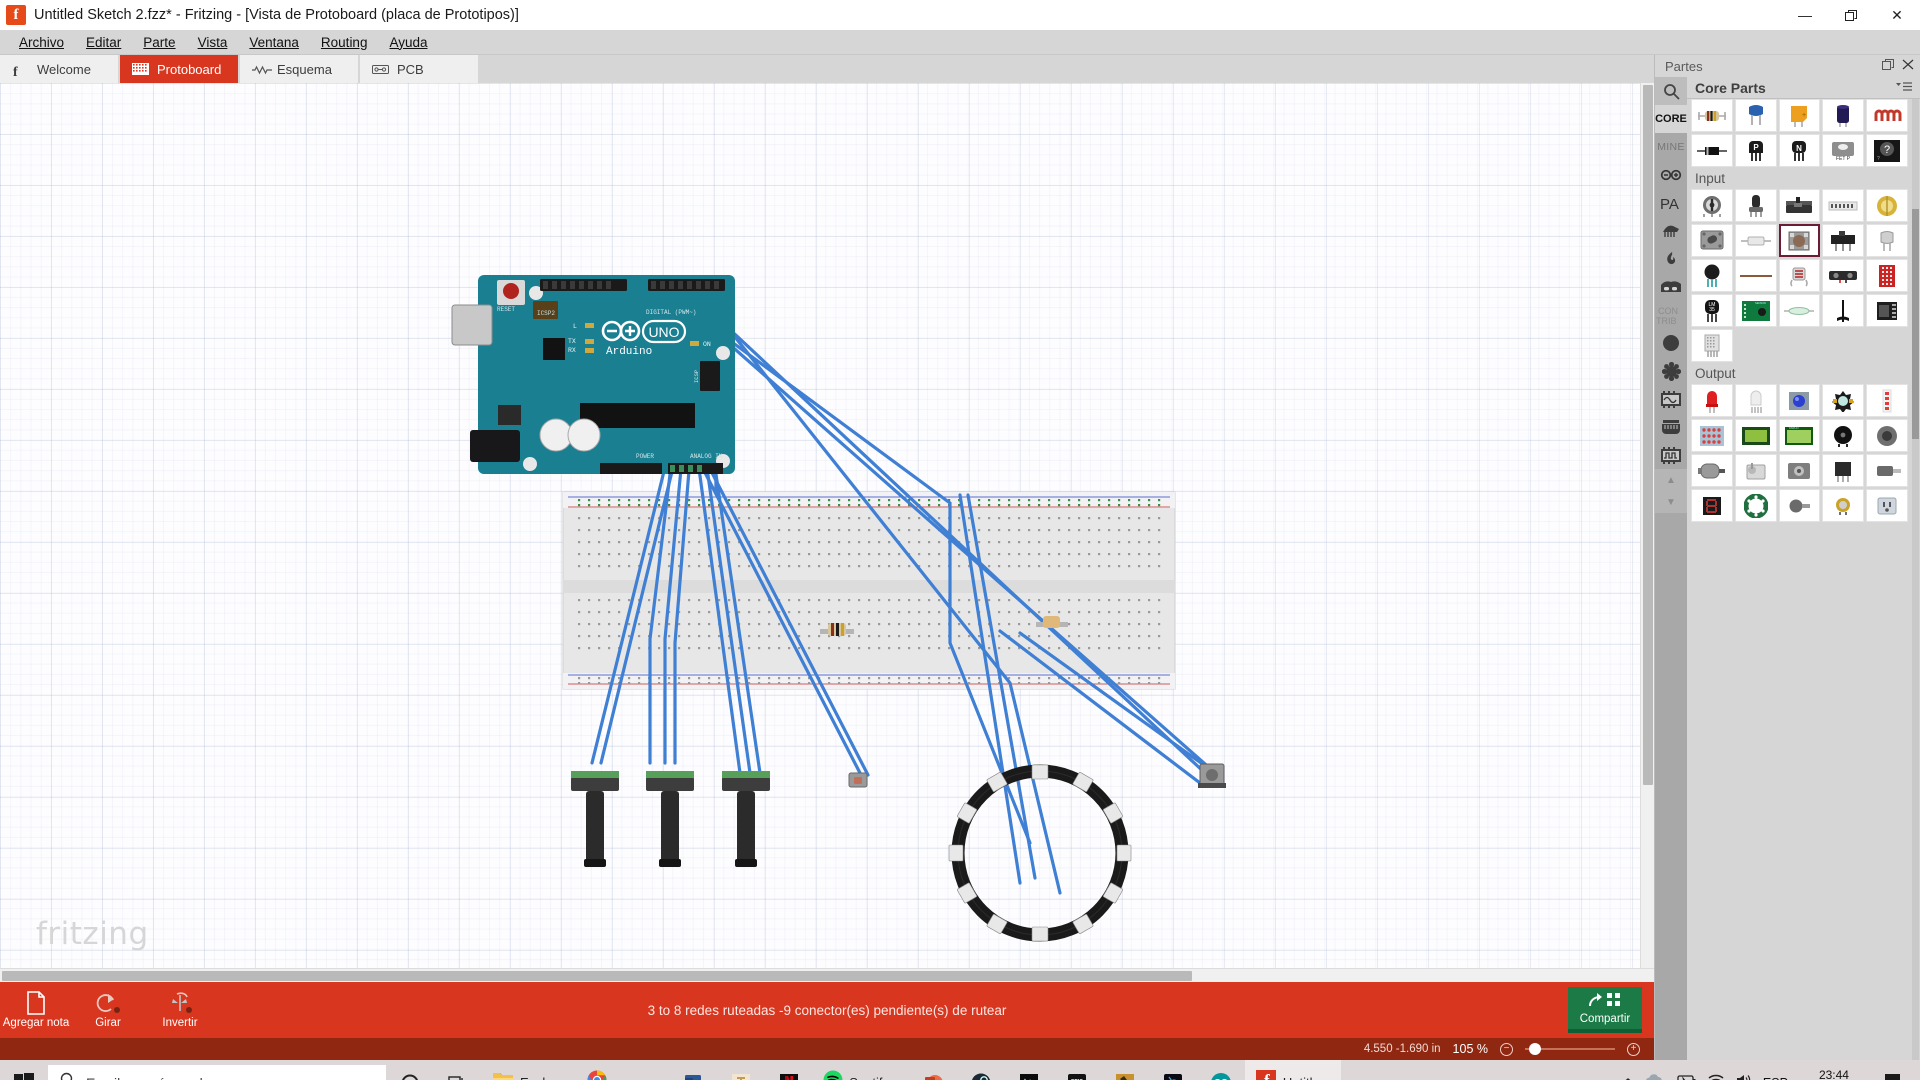 Image resolution: width=1920 pixels, height=1080 pixels. I want to click on menu-vista: Vista, so click(213, 42).